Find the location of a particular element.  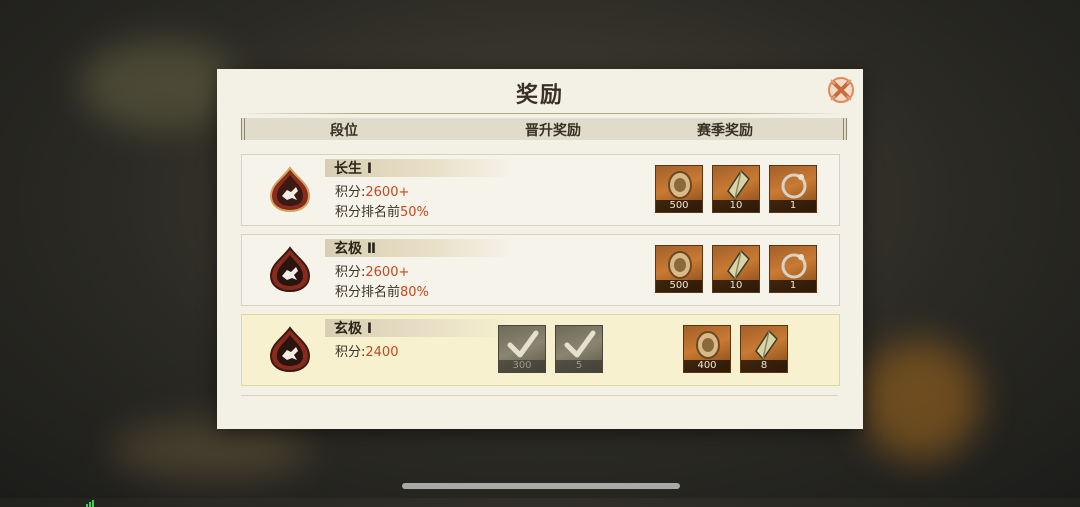

title-divider is located at coordinates (540, 113).